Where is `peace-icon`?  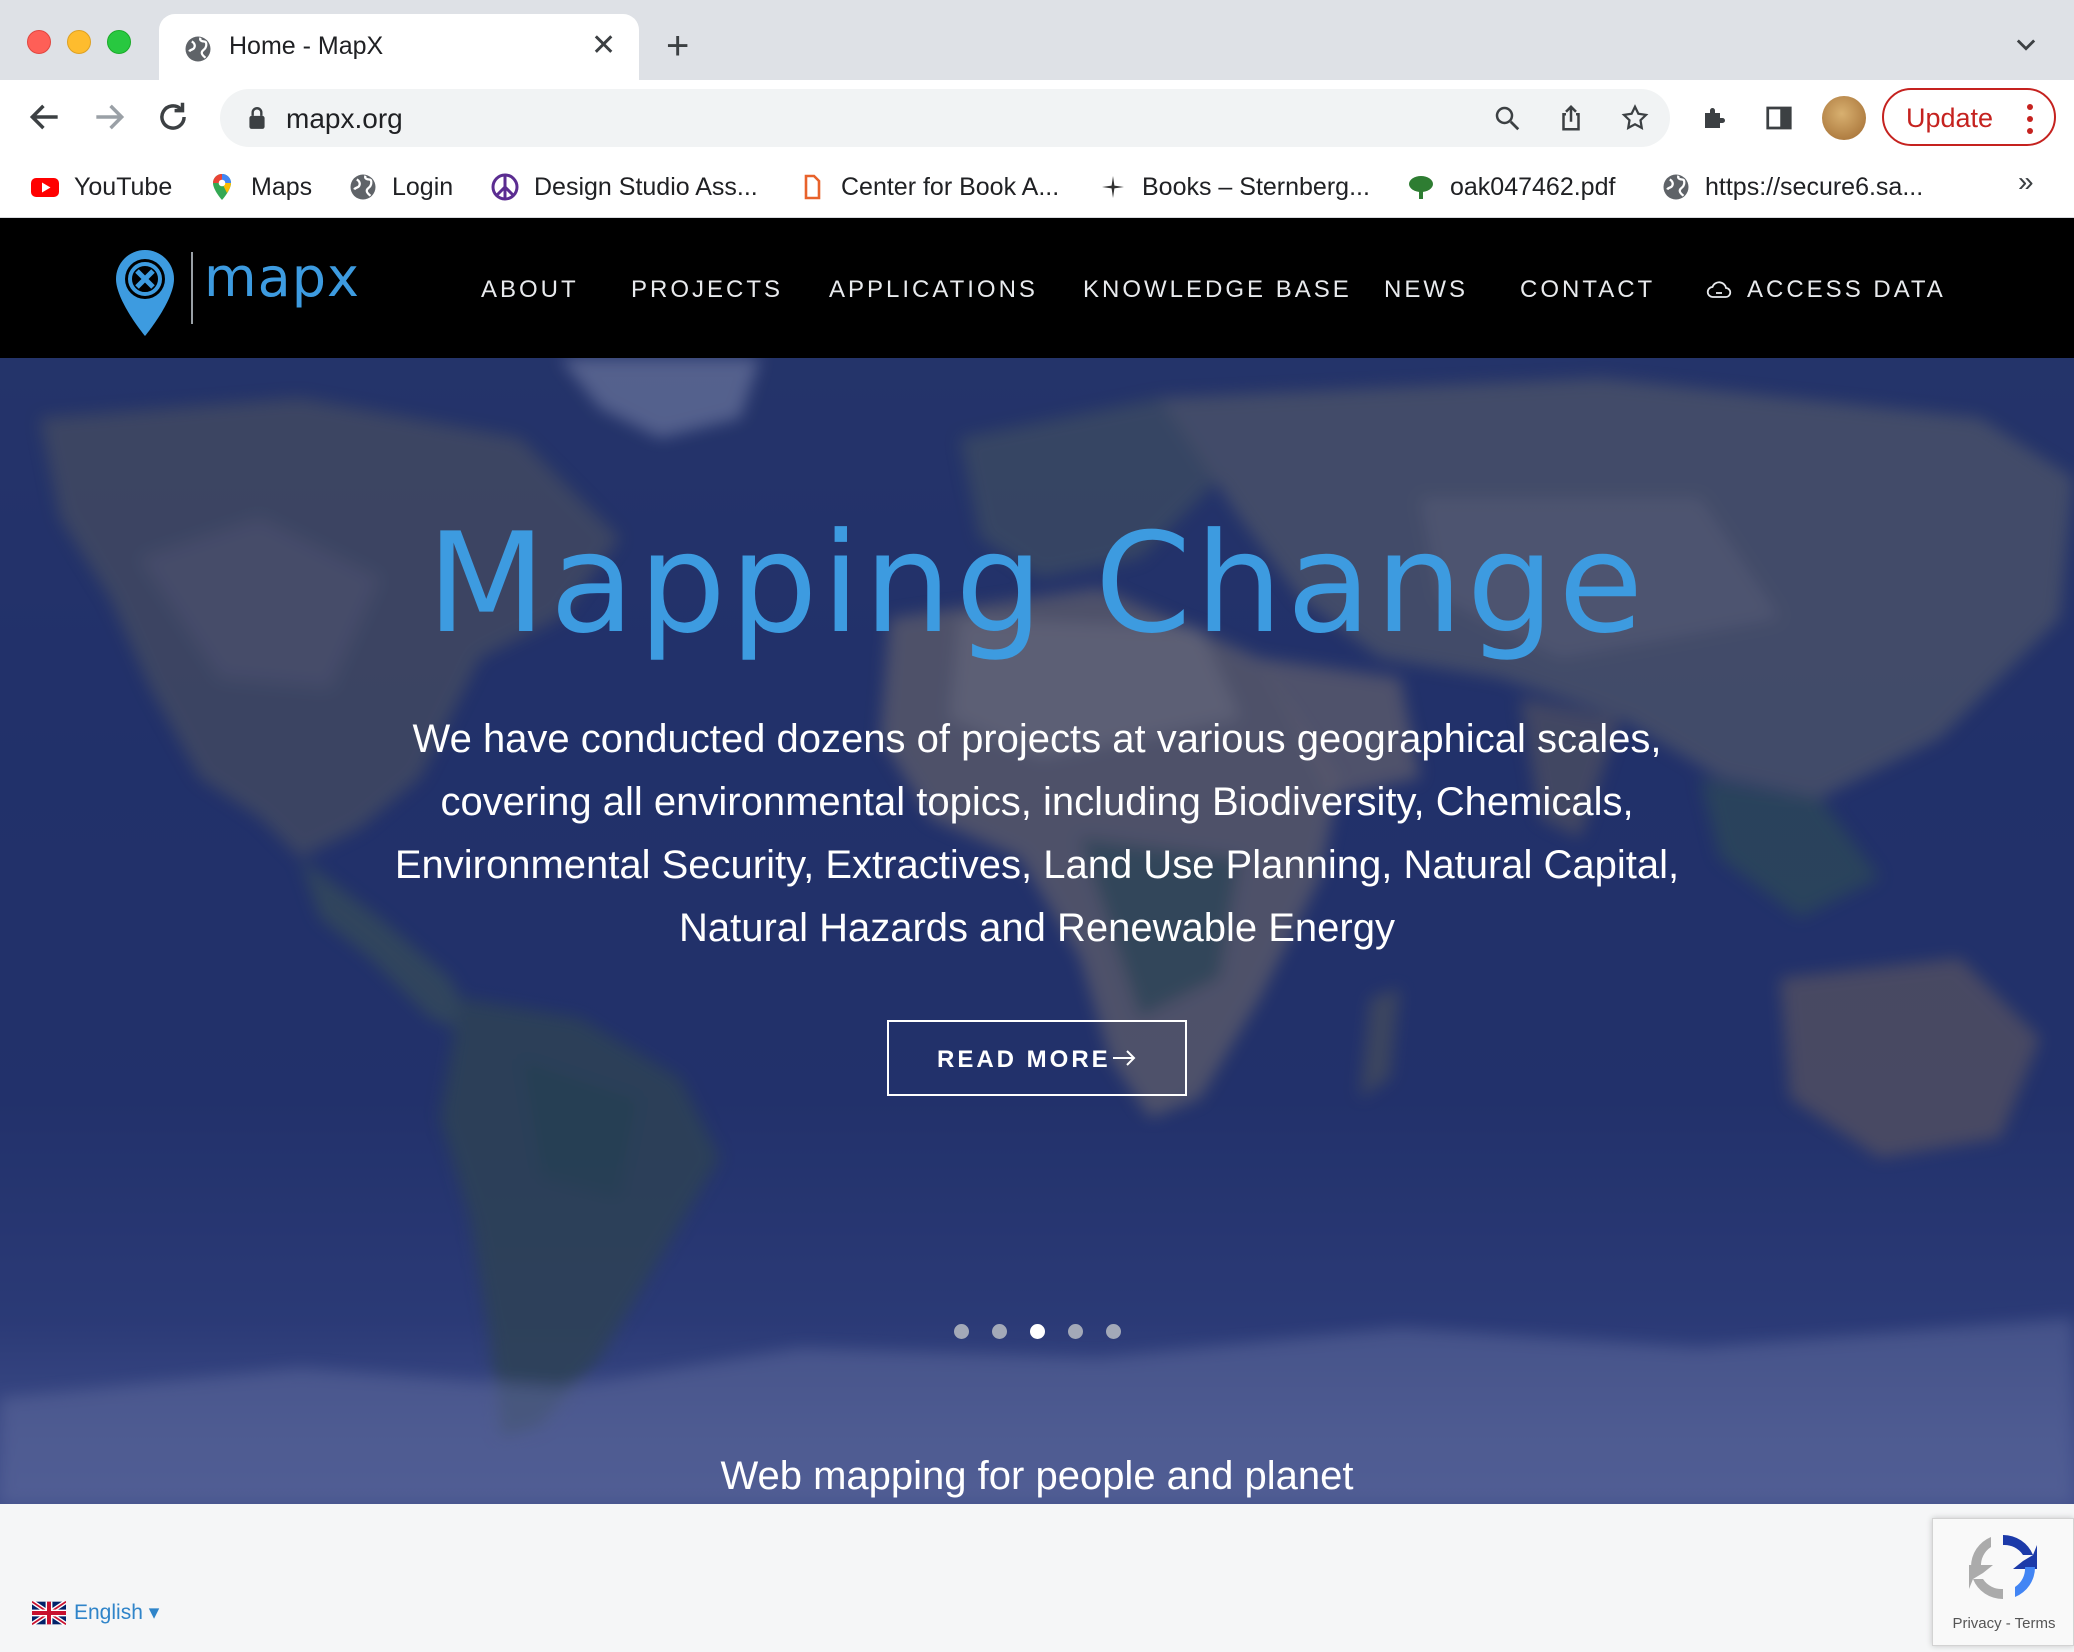 peace-icon is located at coordinates (505, 187).